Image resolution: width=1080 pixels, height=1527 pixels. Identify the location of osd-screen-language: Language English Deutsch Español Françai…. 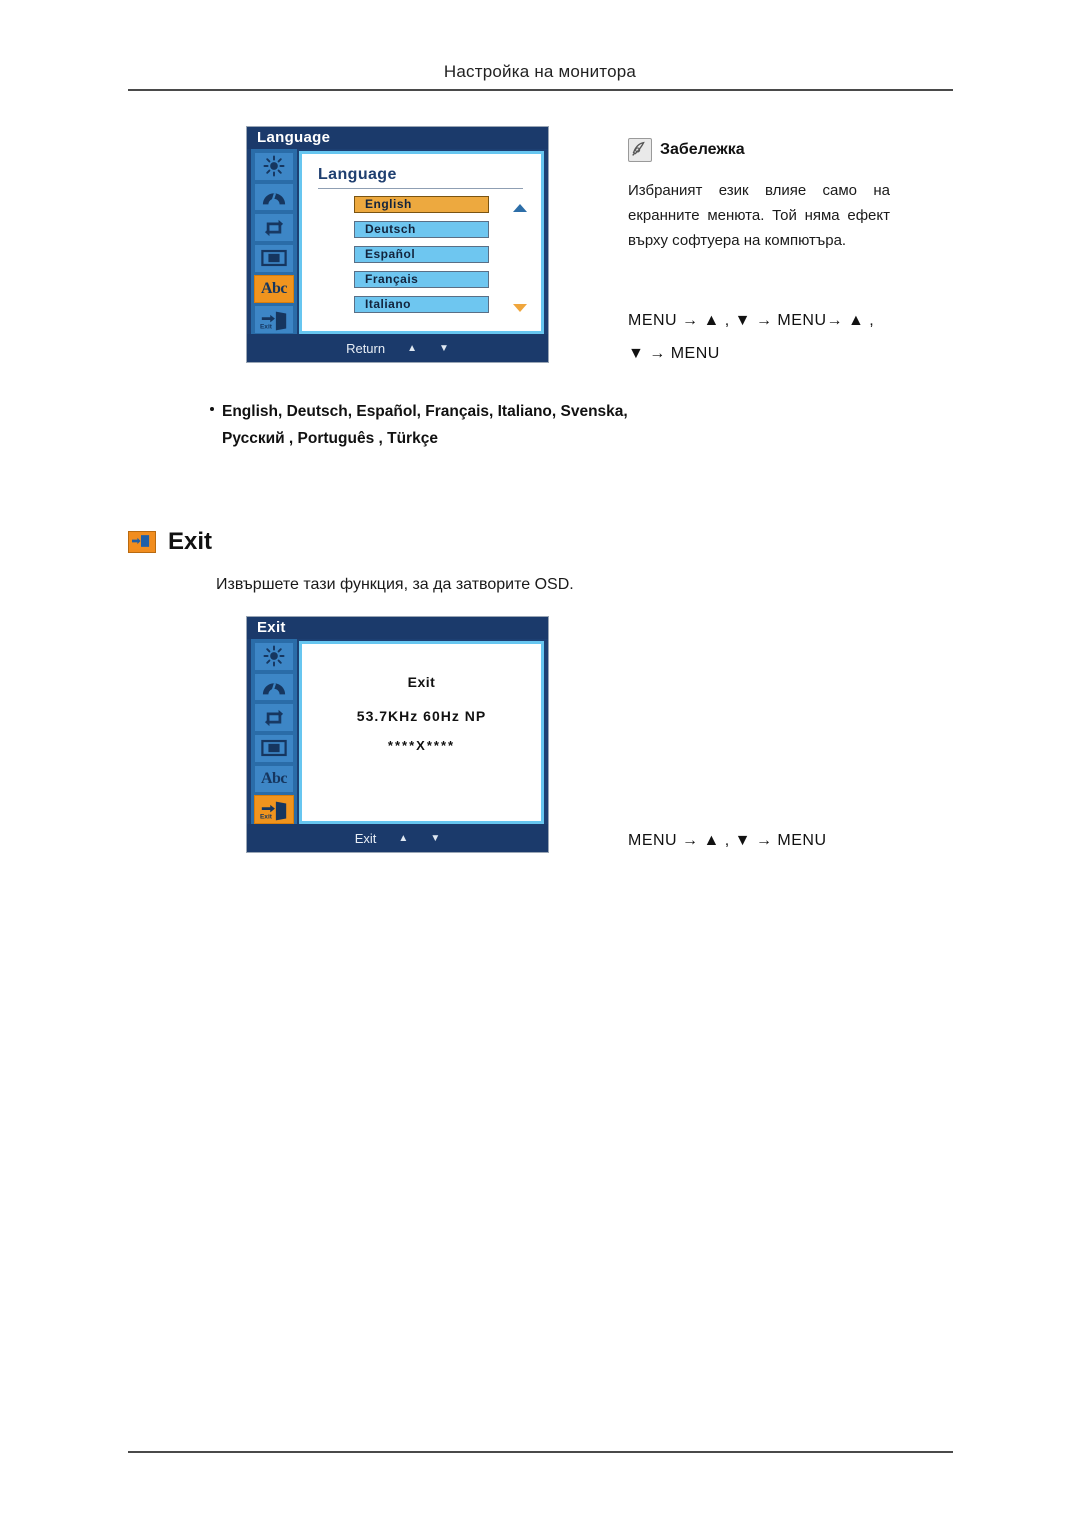
(421, 242).